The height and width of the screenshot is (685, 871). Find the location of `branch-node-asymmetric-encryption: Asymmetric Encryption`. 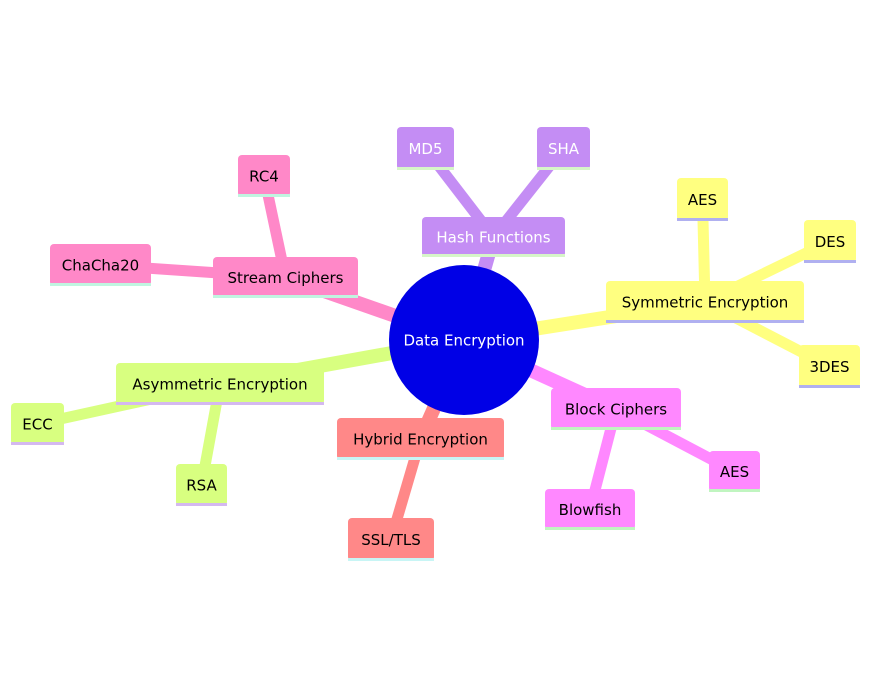

branch-node-asymmetric-encryption: Asymmetric Encryption is located at coordinates (220, 384).